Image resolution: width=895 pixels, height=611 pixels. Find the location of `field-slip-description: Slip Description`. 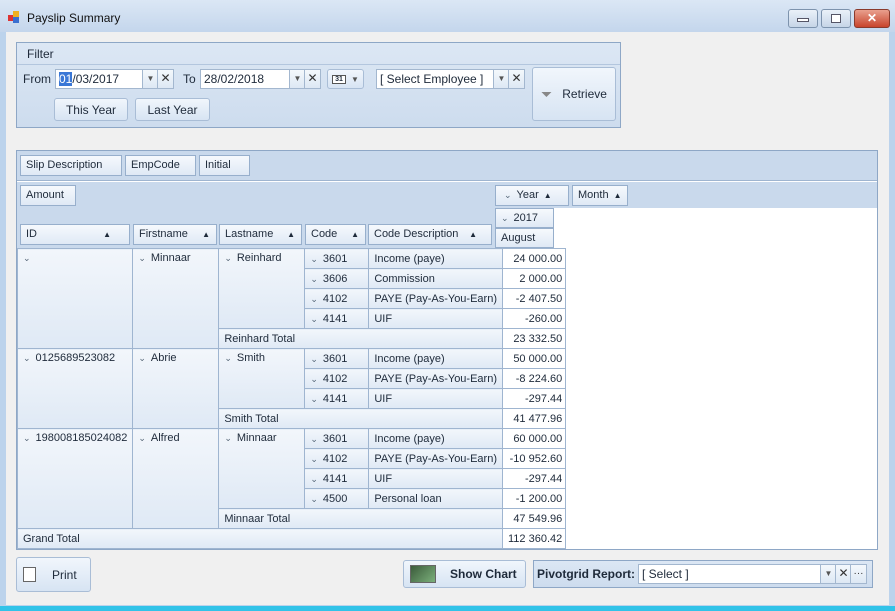

field-slip-description: Slip Description is located at coordinates (71, 165).